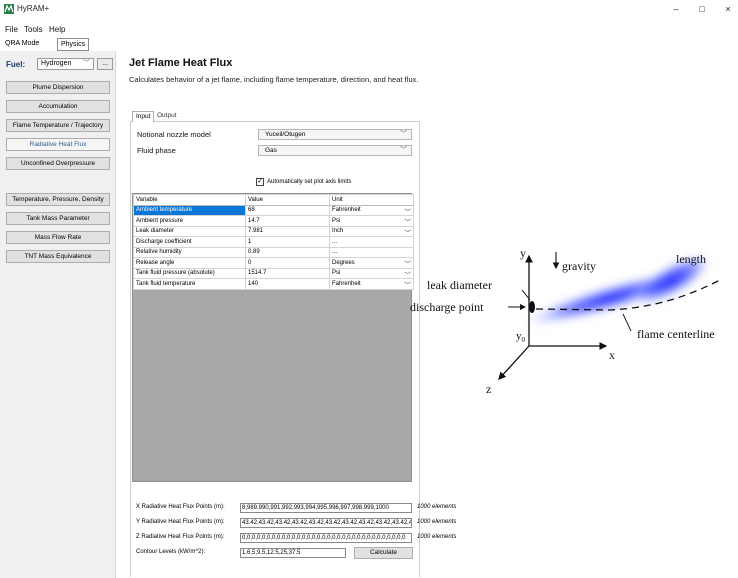  Describe the element at coordinates (33, 29) in the screenshot. I see `menu-tools: Tools` at that location.